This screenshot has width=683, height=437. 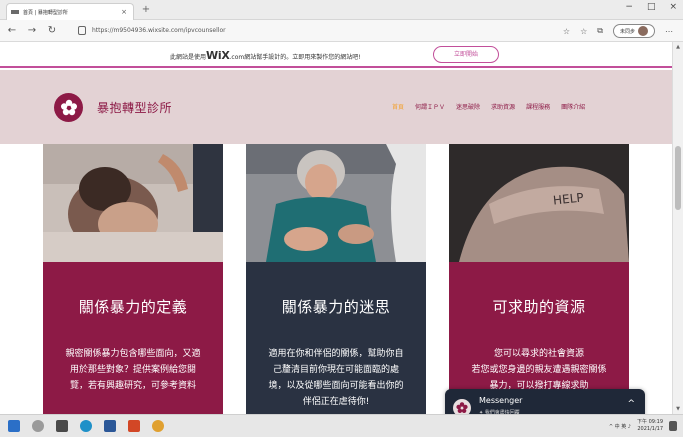 I want to click on os-taskbar: ^ 中 英 ♪ 下午 09:19 2021/1/17, so click(x=341, y=425).